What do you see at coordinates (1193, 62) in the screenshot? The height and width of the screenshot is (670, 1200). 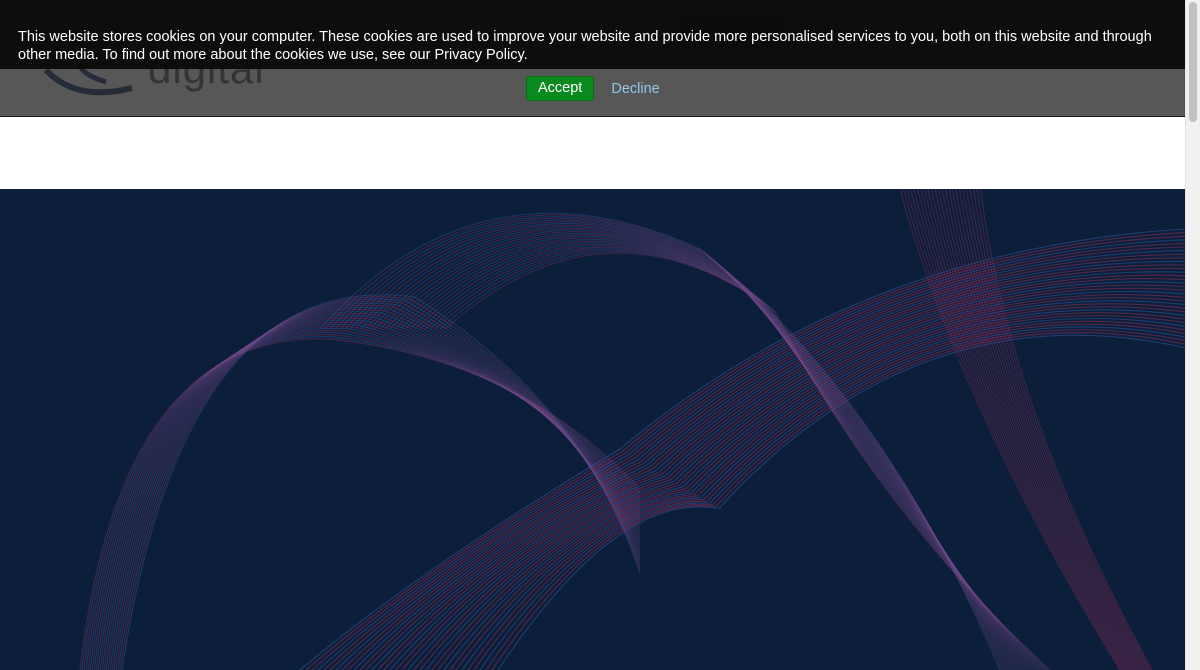 I see `scrollbar-thumb` at bounding box center [1193, 62].